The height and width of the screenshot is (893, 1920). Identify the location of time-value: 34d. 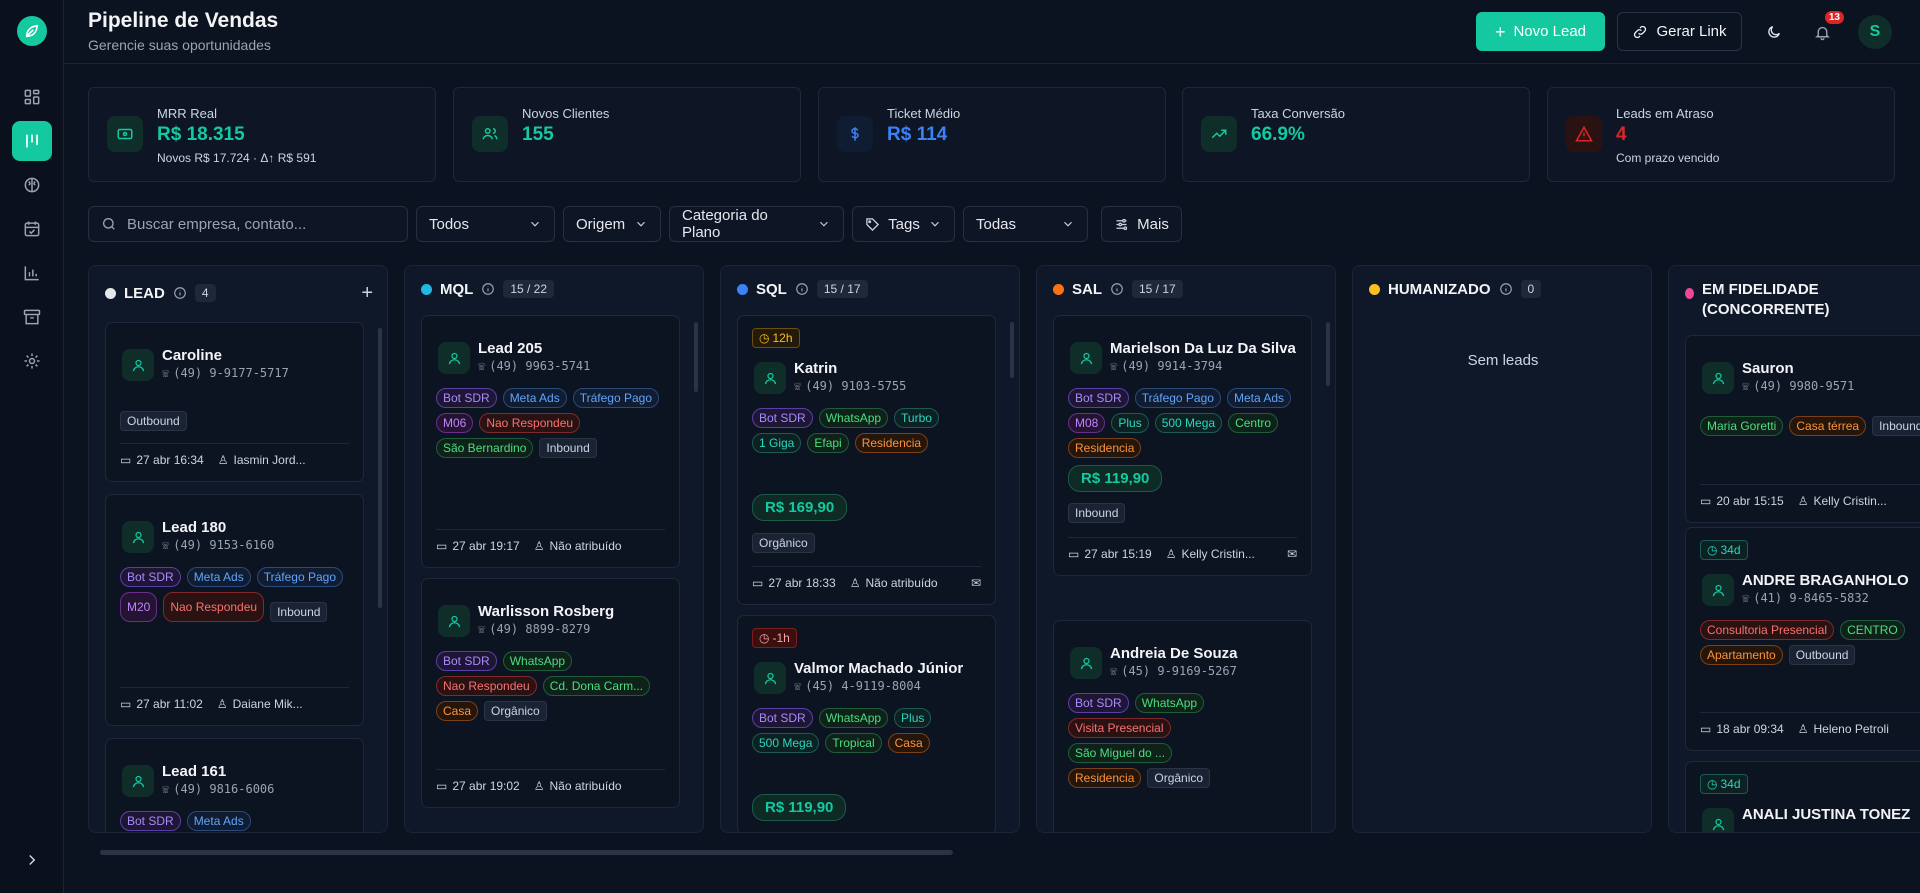
(1730, 550).